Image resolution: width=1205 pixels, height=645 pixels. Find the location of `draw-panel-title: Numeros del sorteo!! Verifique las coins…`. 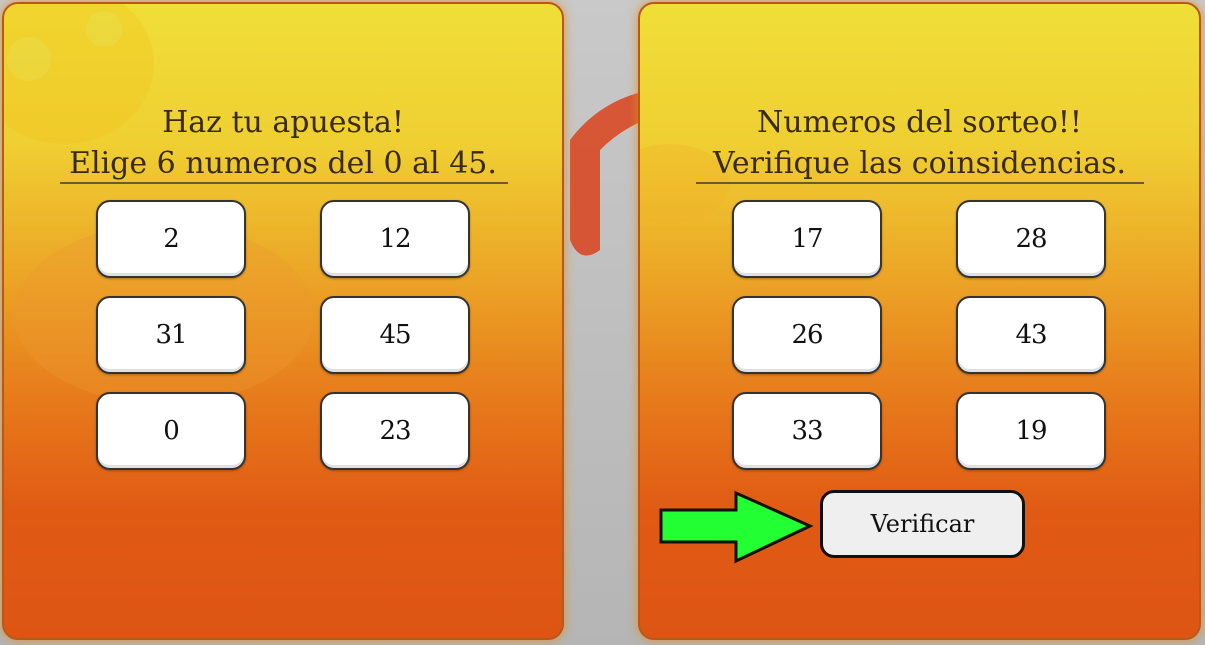

draw-panel-title: Numeros del sorteo!! Verifique las coins… is located at coordinates (919, 143).